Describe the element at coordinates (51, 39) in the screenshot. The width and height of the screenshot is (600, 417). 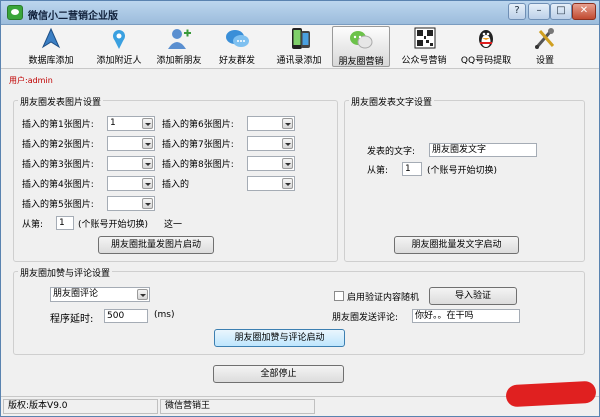
I see `database-icon` at that location.